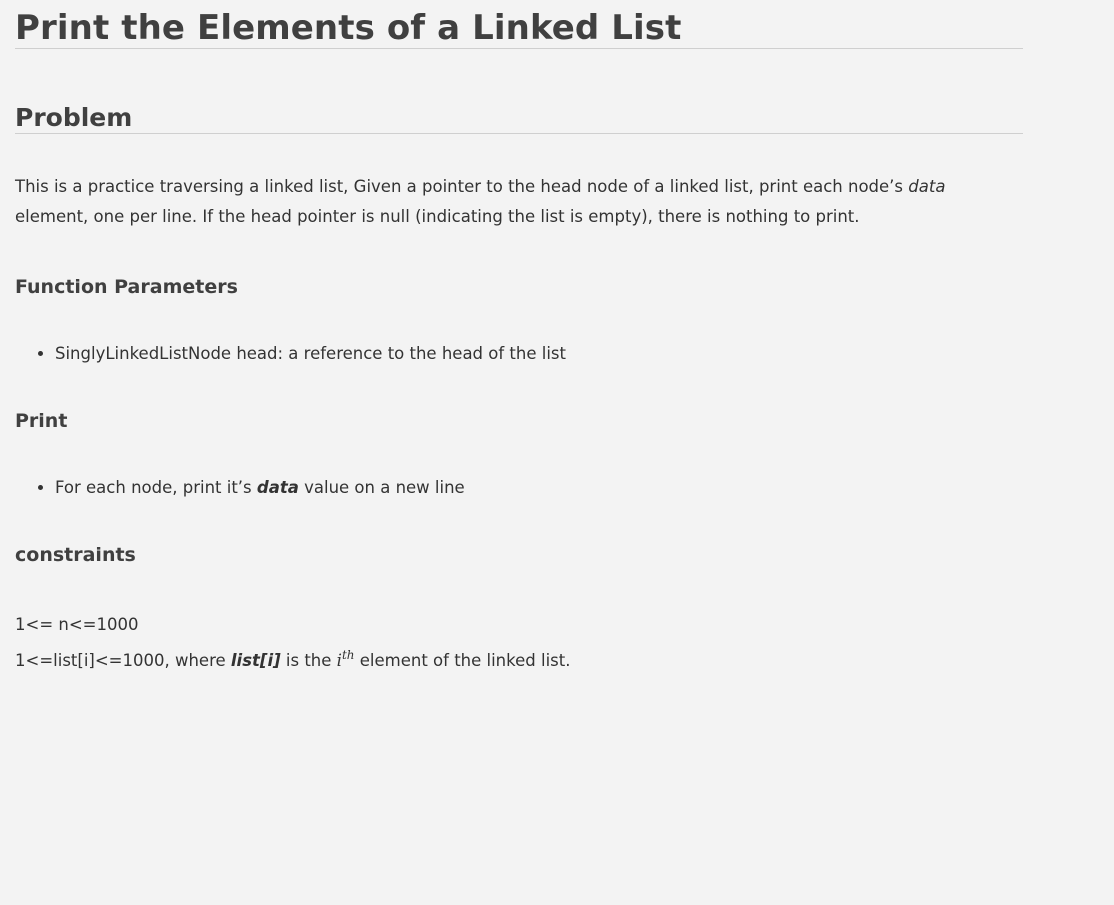 This screenshot has height=905, width=1114. What do you see at coordinates (123, 660) in the screenshot?
I see `constraint-text-start: 1<=list[i]<=1000, where` at bounding box center [123, 660].